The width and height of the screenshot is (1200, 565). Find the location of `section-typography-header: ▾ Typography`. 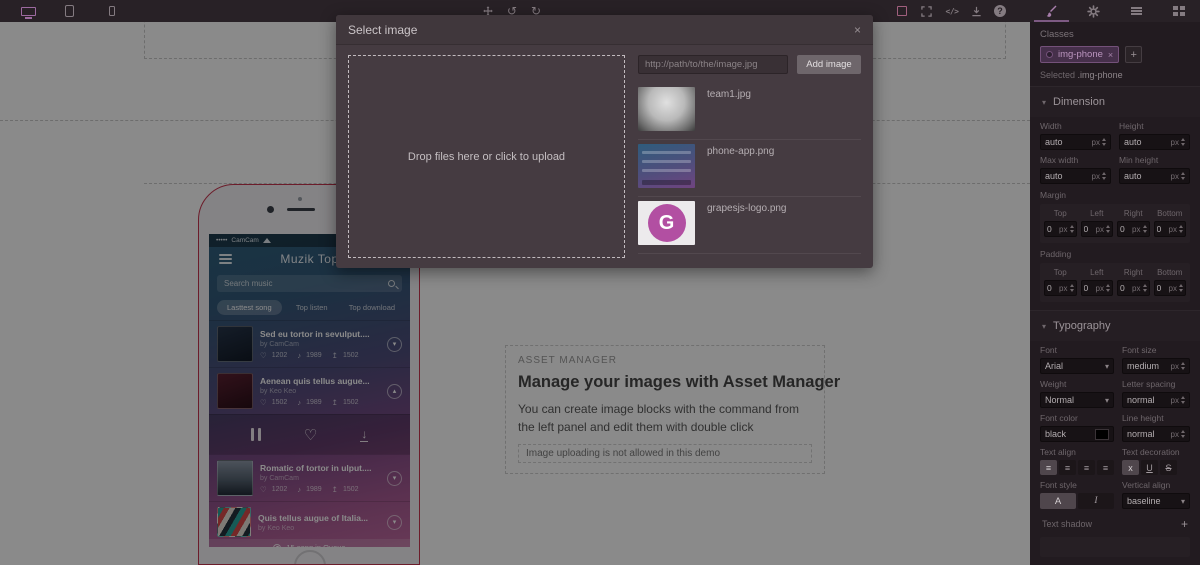

section-typography-header: ▾ Typography is located at coordinates (1115, 325).